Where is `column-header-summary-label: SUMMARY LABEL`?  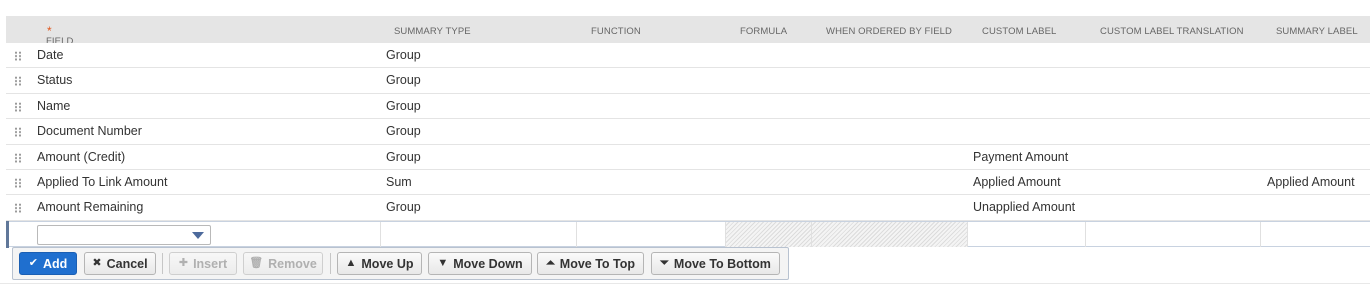 column-header-summary-label: SUMMARY LABEL is located at coordinates (1317, 31).